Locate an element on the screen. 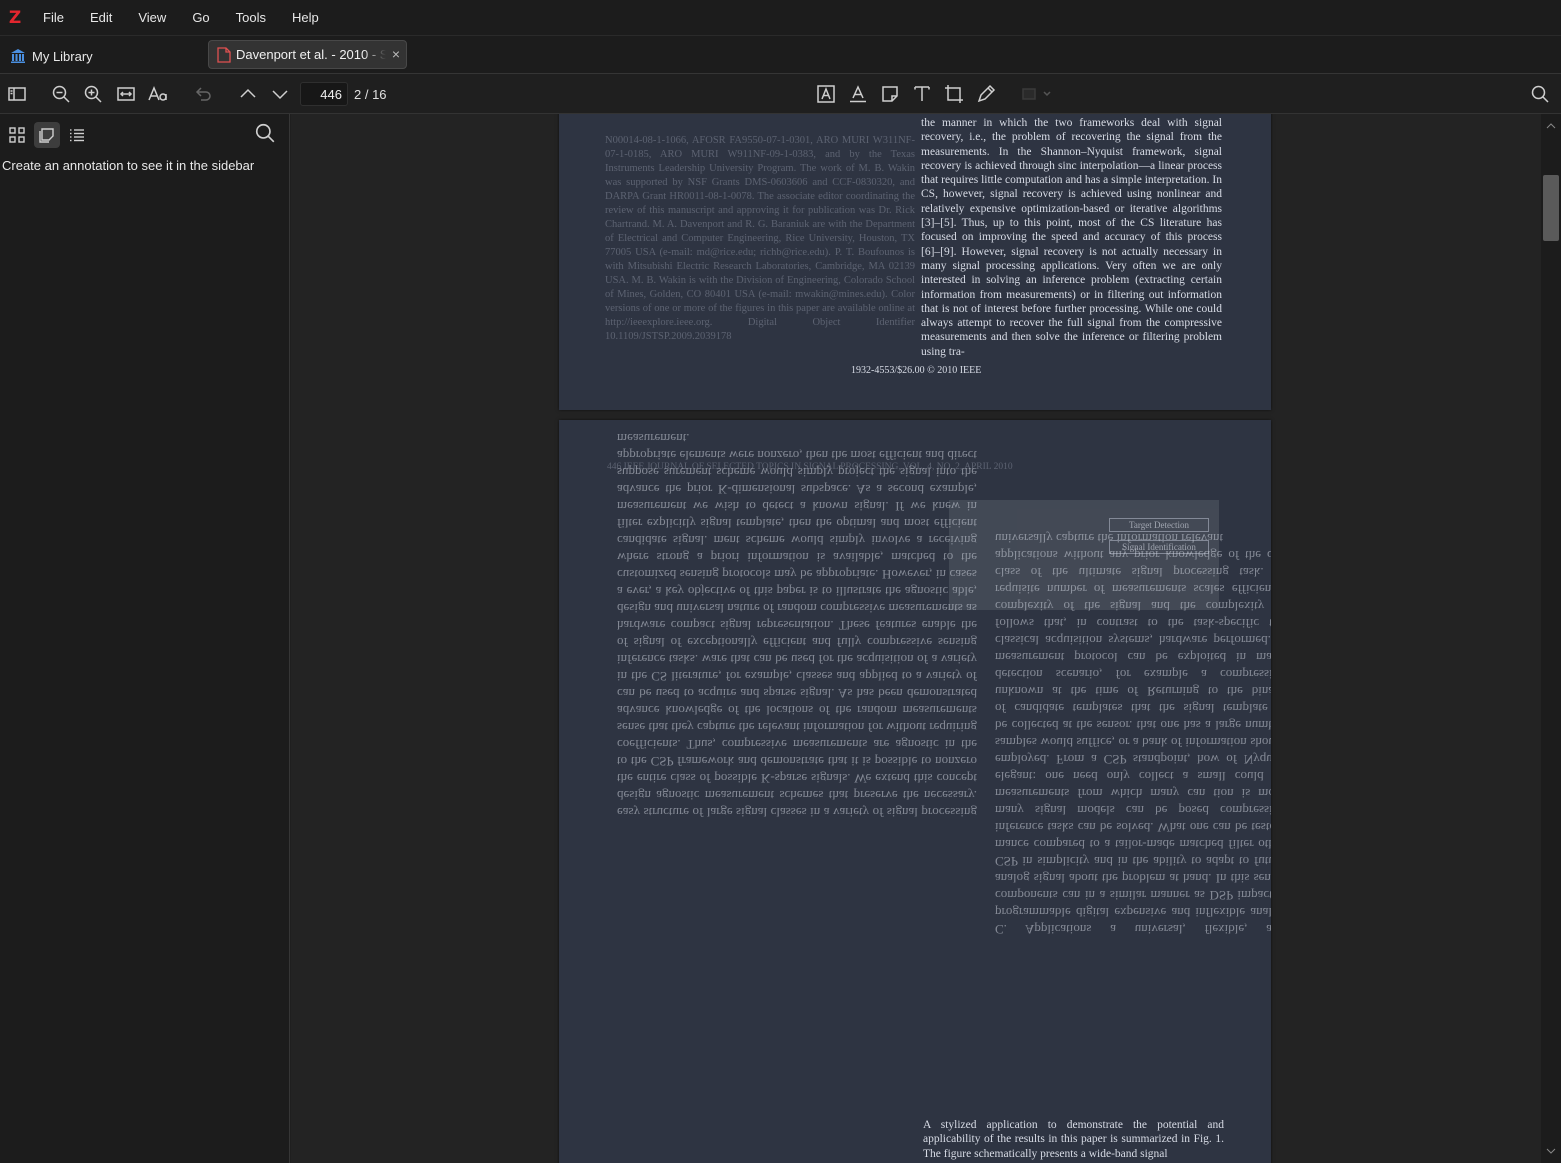  outline-icon is located at coordinates (77, 135).